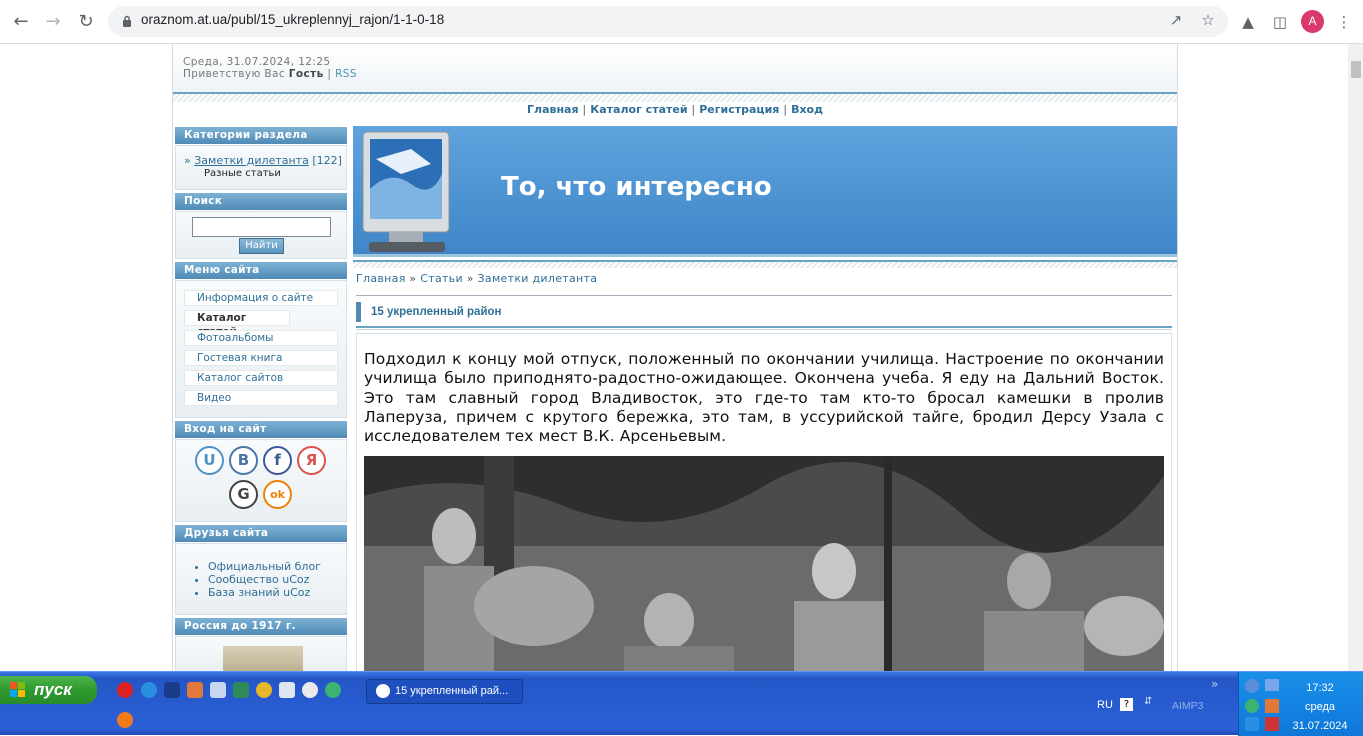  Describe the element at coordinates (764, 312) in the screenshot. I see `article-title: 15 укрепленный район` at that location.